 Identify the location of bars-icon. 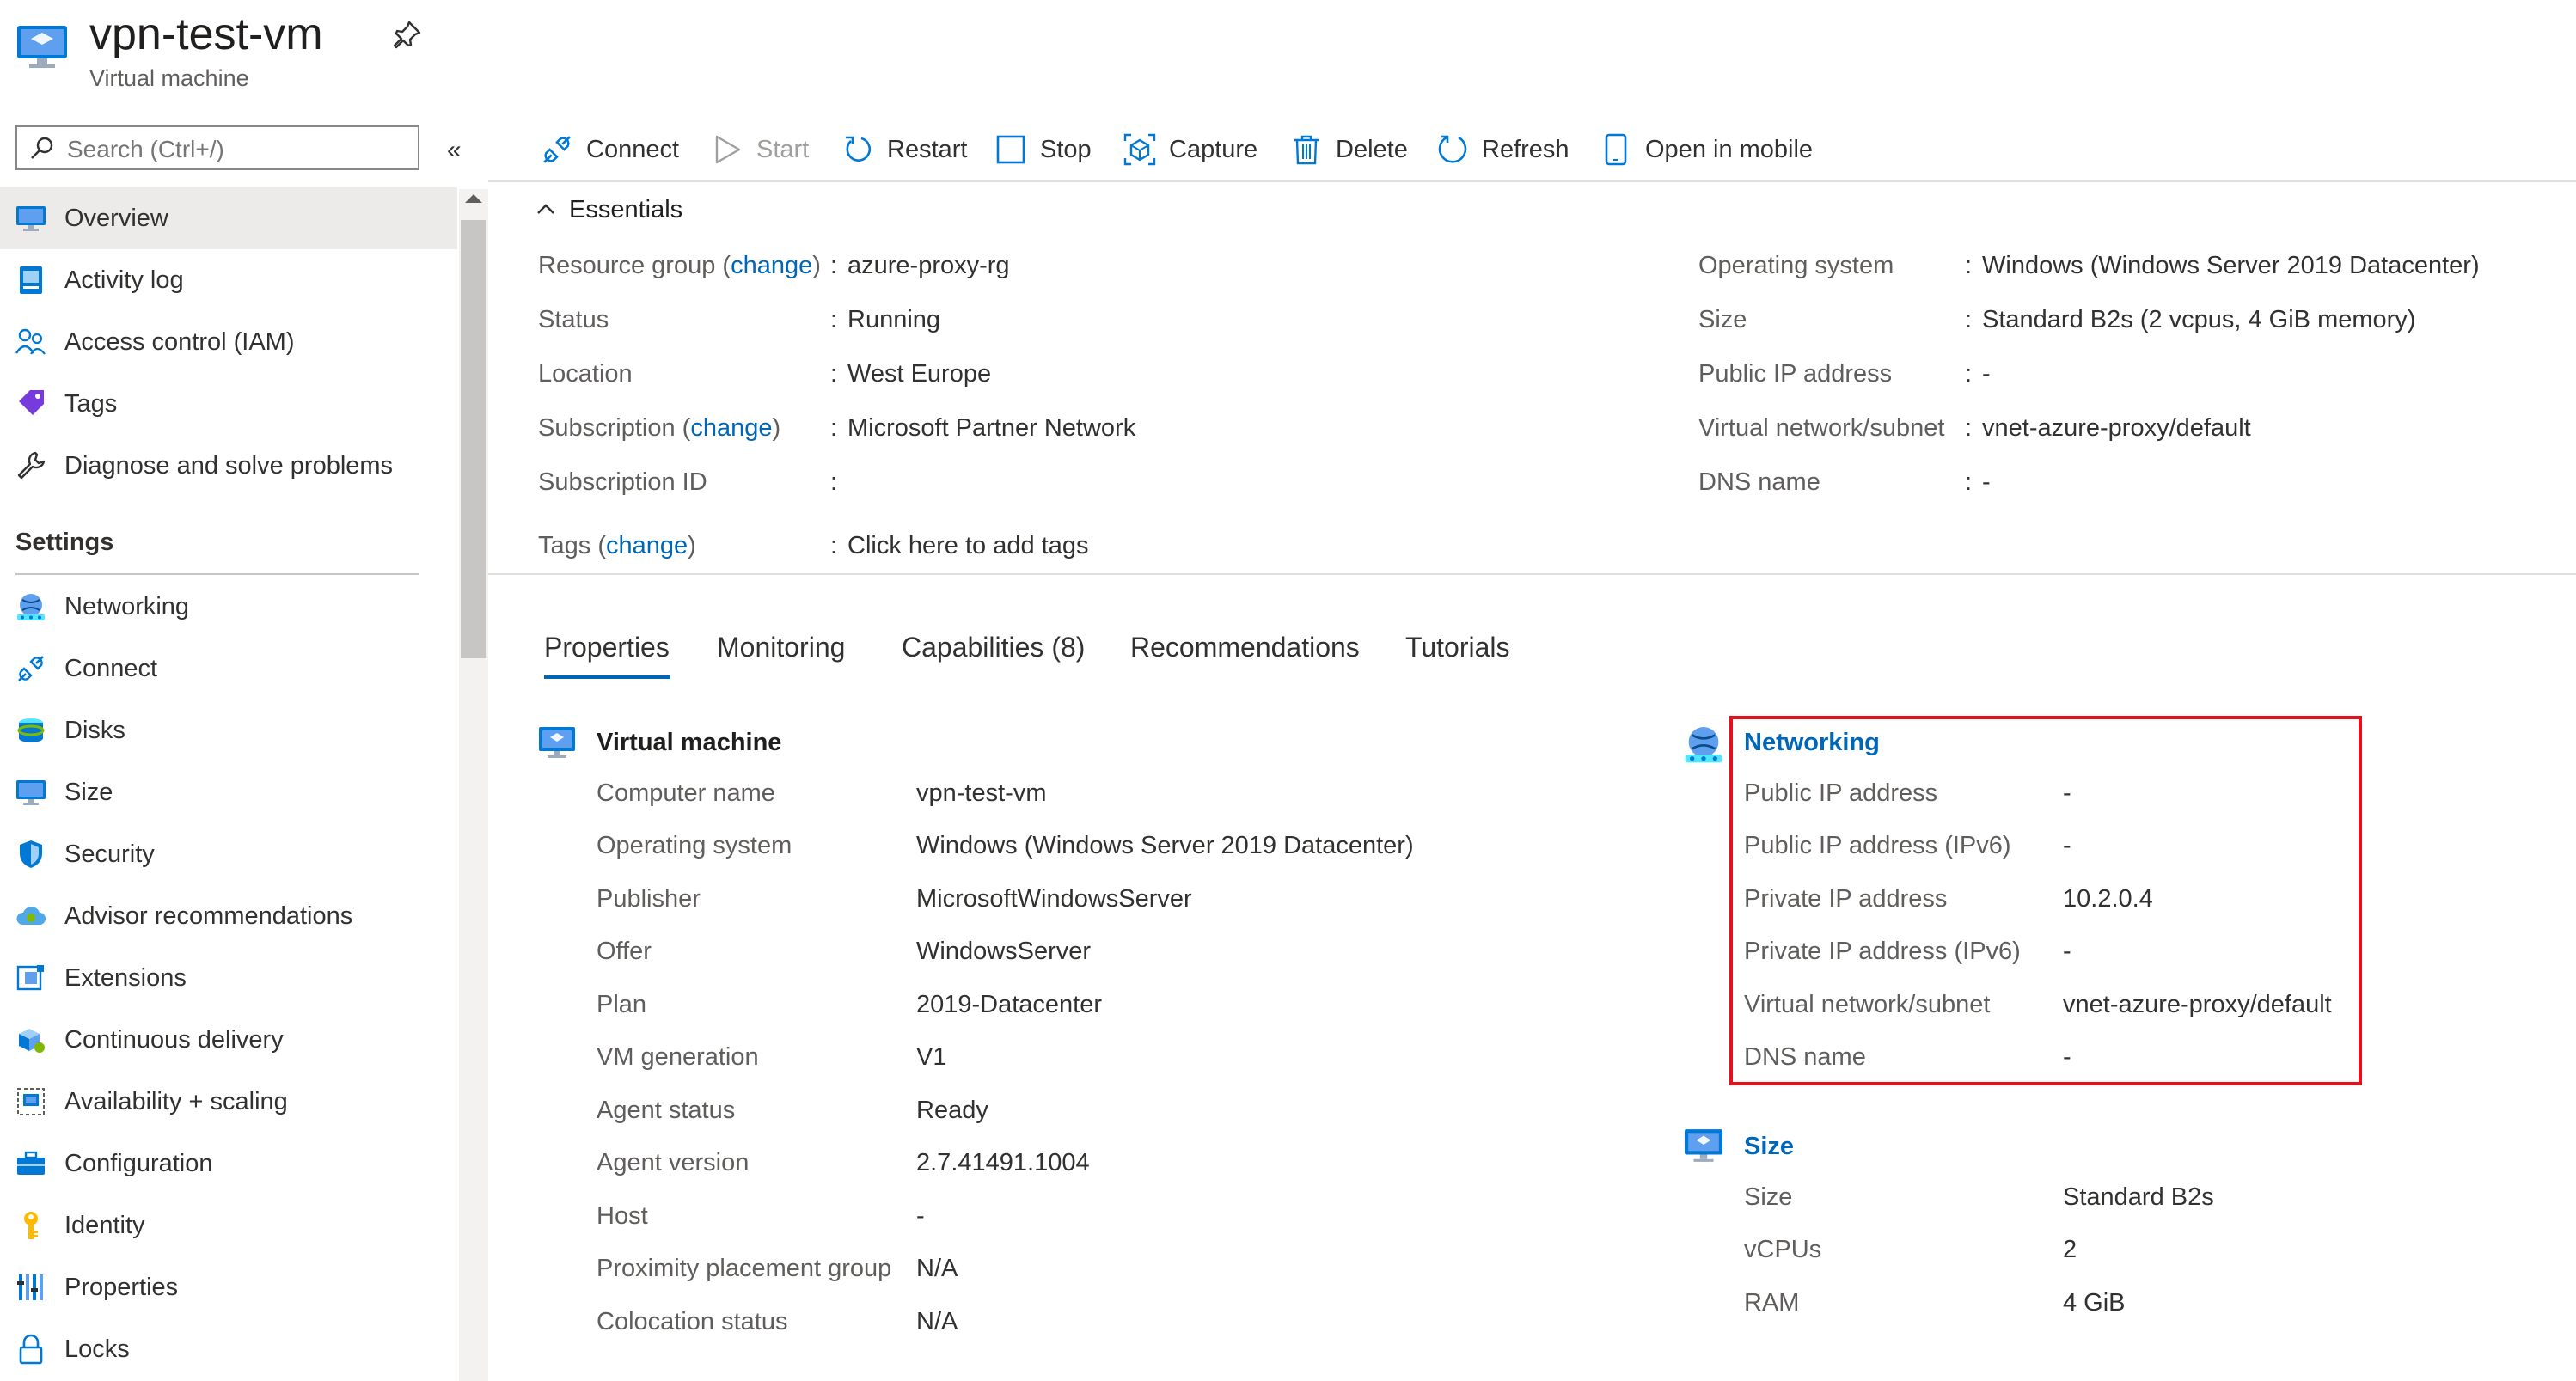
(30, 1287).